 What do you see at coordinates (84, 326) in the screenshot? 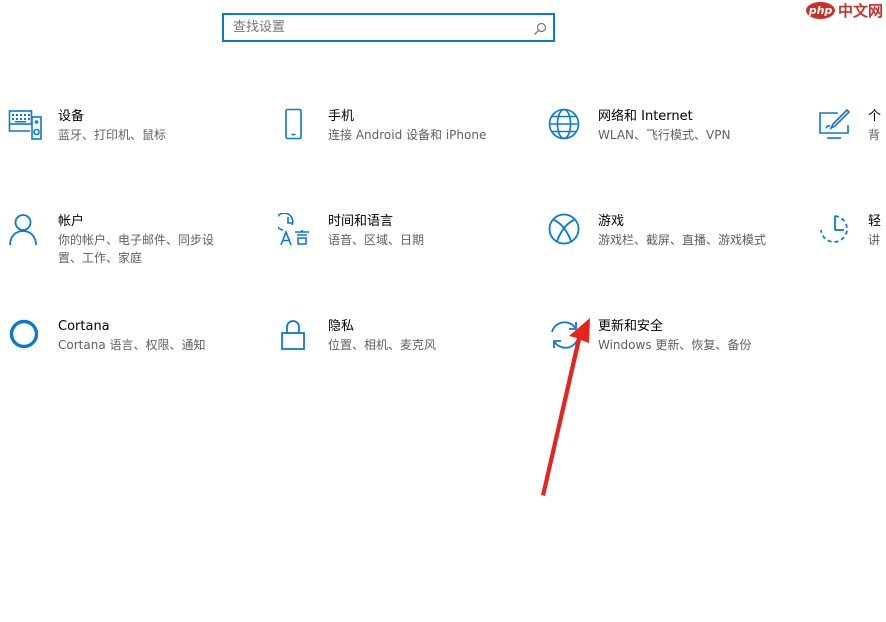
I see `tile-title: Cortana` at bounding box center [84, 326].